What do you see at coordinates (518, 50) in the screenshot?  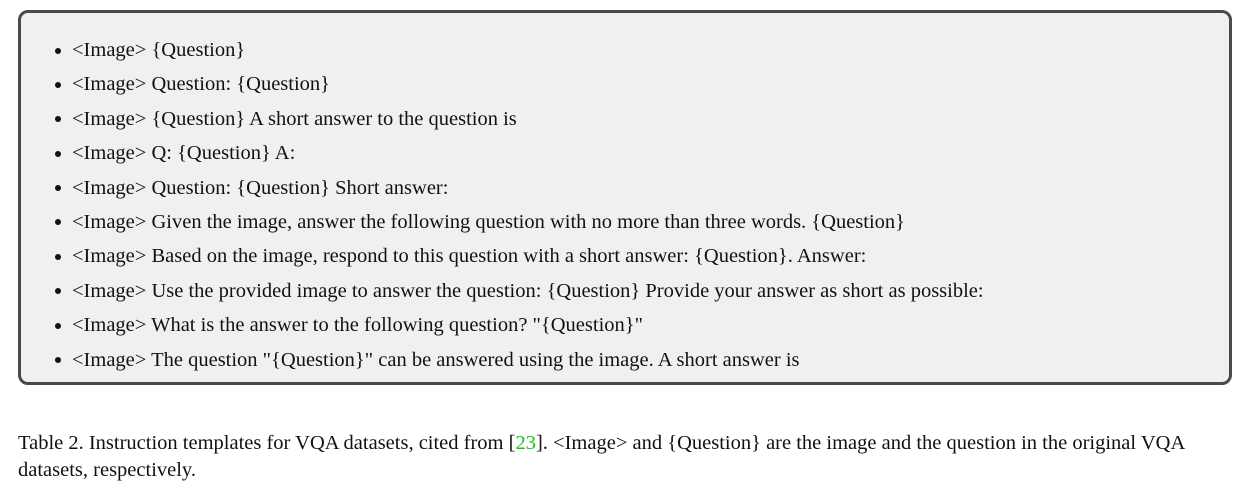 I see `template-item: <Image> {Question}` at bounding box center [518, 50].